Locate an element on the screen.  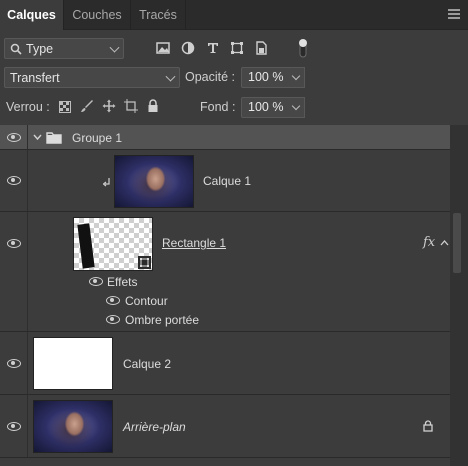
fill-label: Fond : is located at coordinates (218, 107).